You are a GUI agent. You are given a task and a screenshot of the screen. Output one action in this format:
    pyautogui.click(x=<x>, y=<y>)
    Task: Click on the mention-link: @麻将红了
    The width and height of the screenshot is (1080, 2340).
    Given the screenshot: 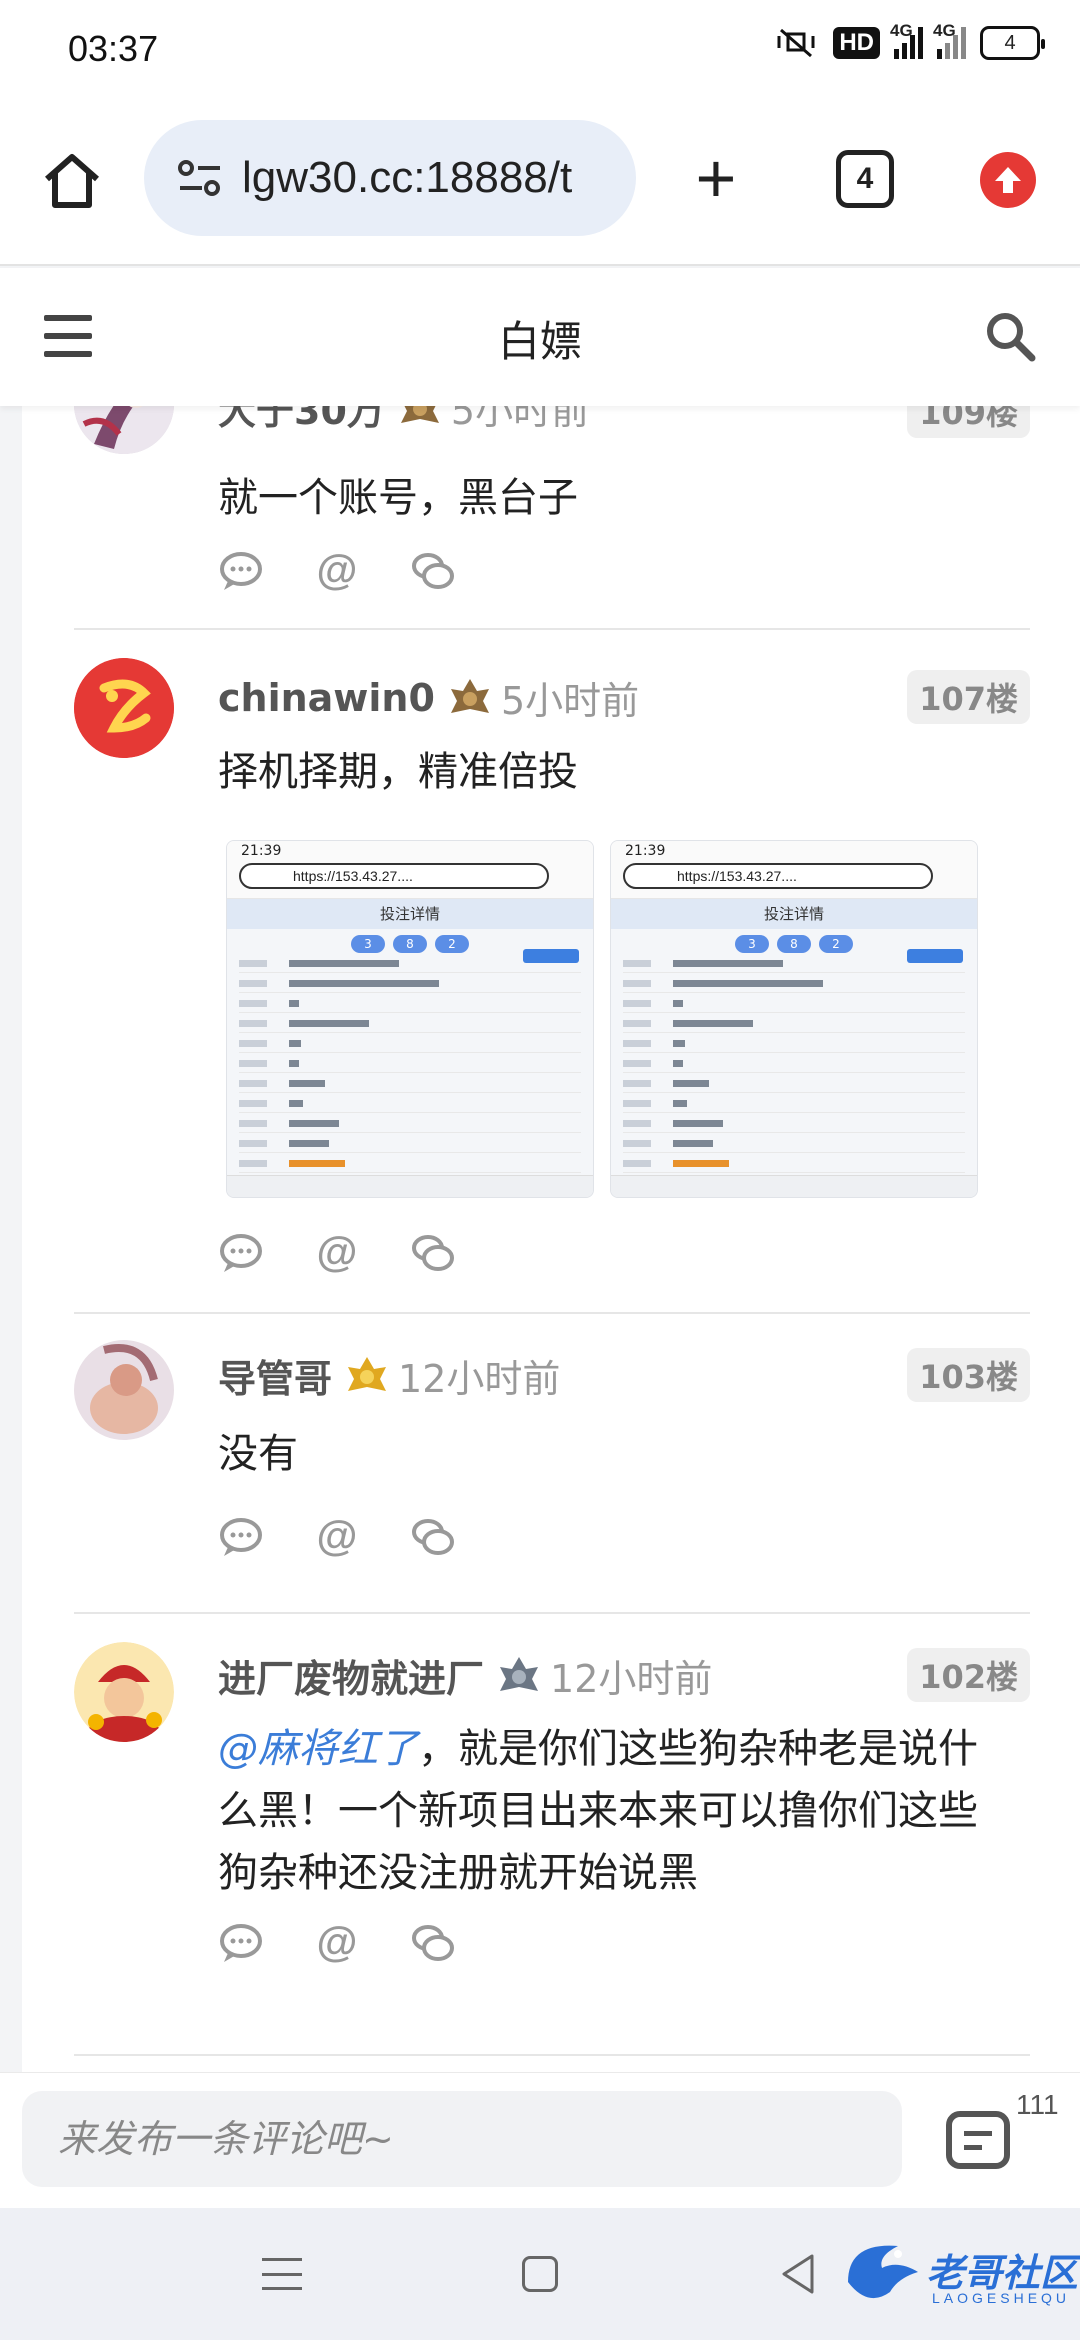 What is the action you would take?
    pyautogui.click(x=318, y=1749)
    